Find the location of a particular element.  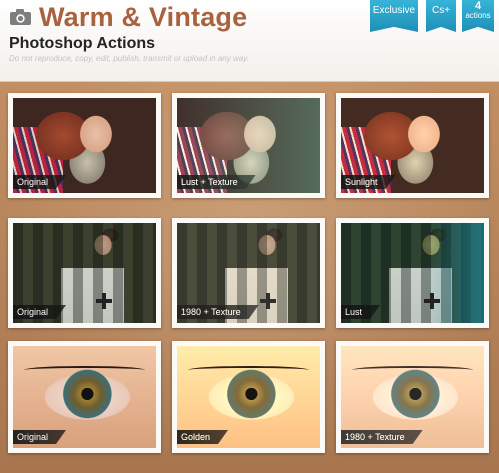

preview-photo-eye: 1980 + Texture is located at coordinates (412, 397).